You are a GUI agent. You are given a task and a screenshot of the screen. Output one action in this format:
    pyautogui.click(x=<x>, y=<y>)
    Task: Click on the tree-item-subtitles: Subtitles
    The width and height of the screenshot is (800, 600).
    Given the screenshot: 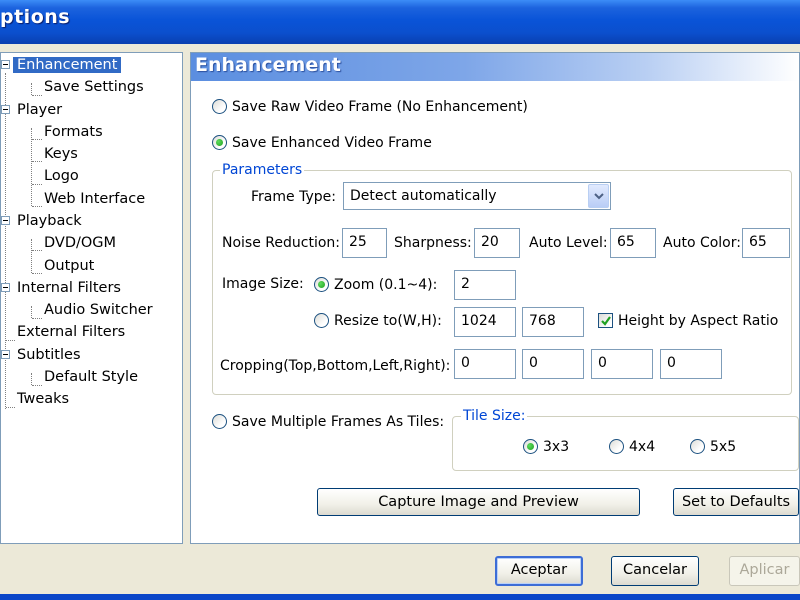 What is the action you would take?
    pyautogui.click(x=49, y=355)
    